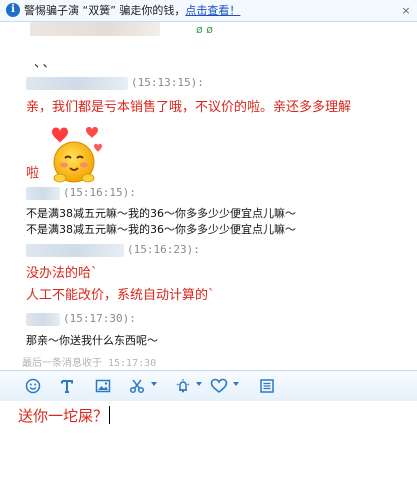  Describe the element at coordinates (62, 273) in the screenshot. I see `message-text: 没办法的哈`` at that location.